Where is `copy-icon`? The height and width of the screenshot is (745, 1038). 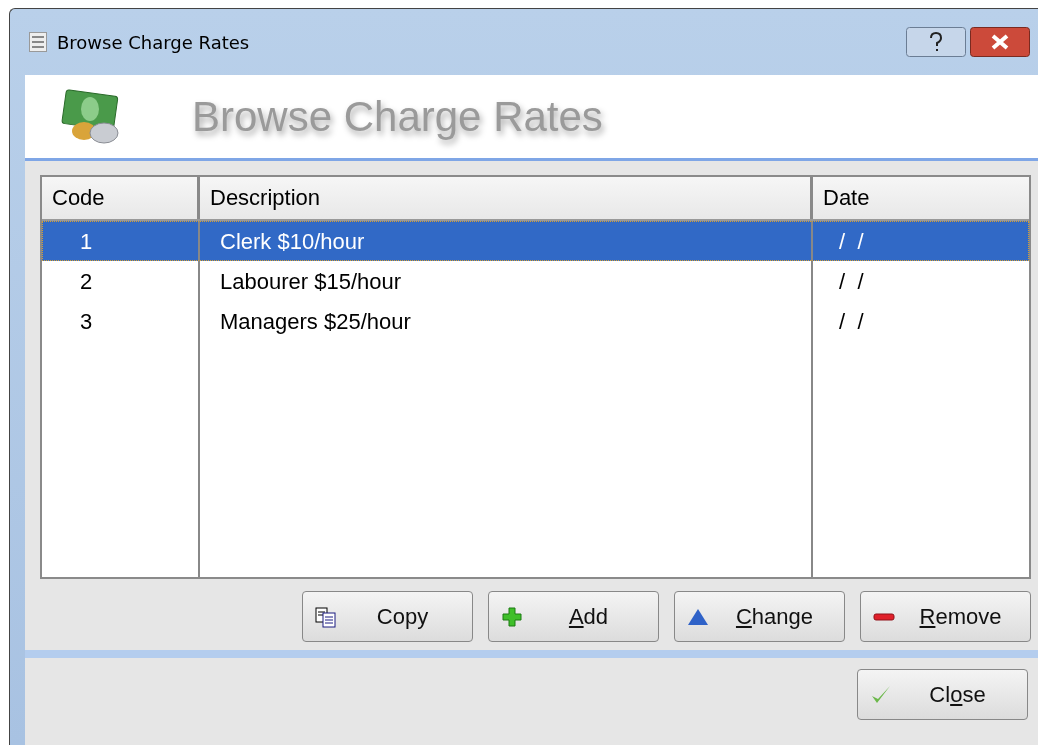
copy-icon is located at coordinates (326, 616).